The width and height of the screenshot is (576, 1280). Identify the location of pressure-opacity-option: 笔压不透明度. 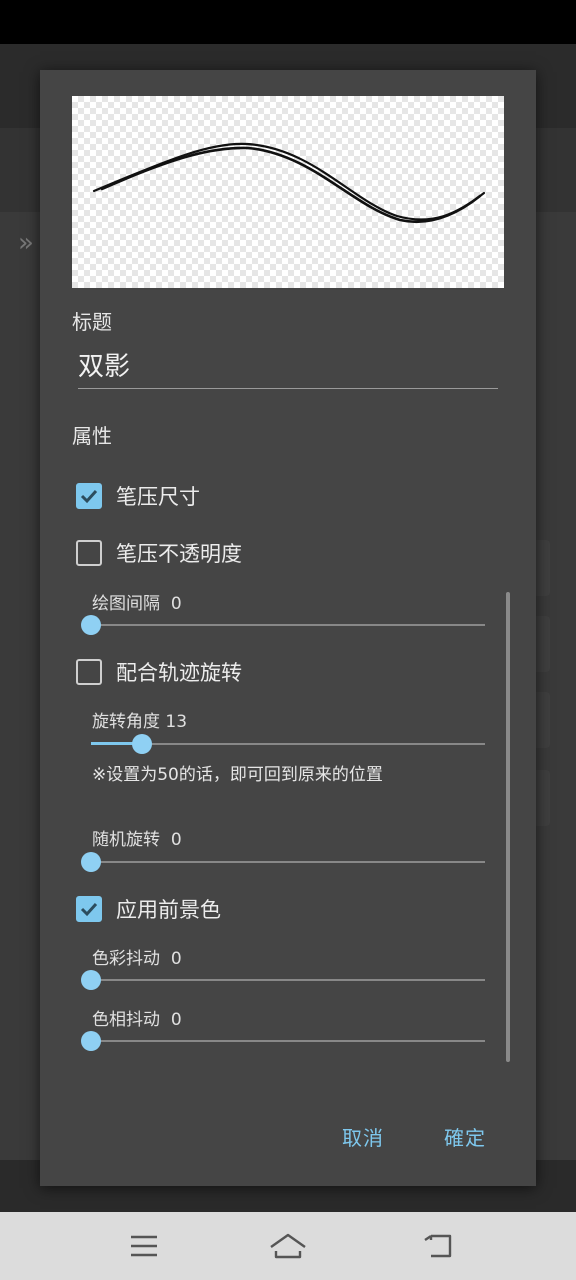
(159, 553).